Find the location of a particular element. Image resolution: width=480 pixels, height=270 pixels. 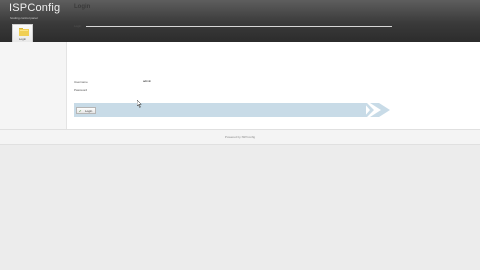

fieldset-divider is located at coordinates (239, 26).